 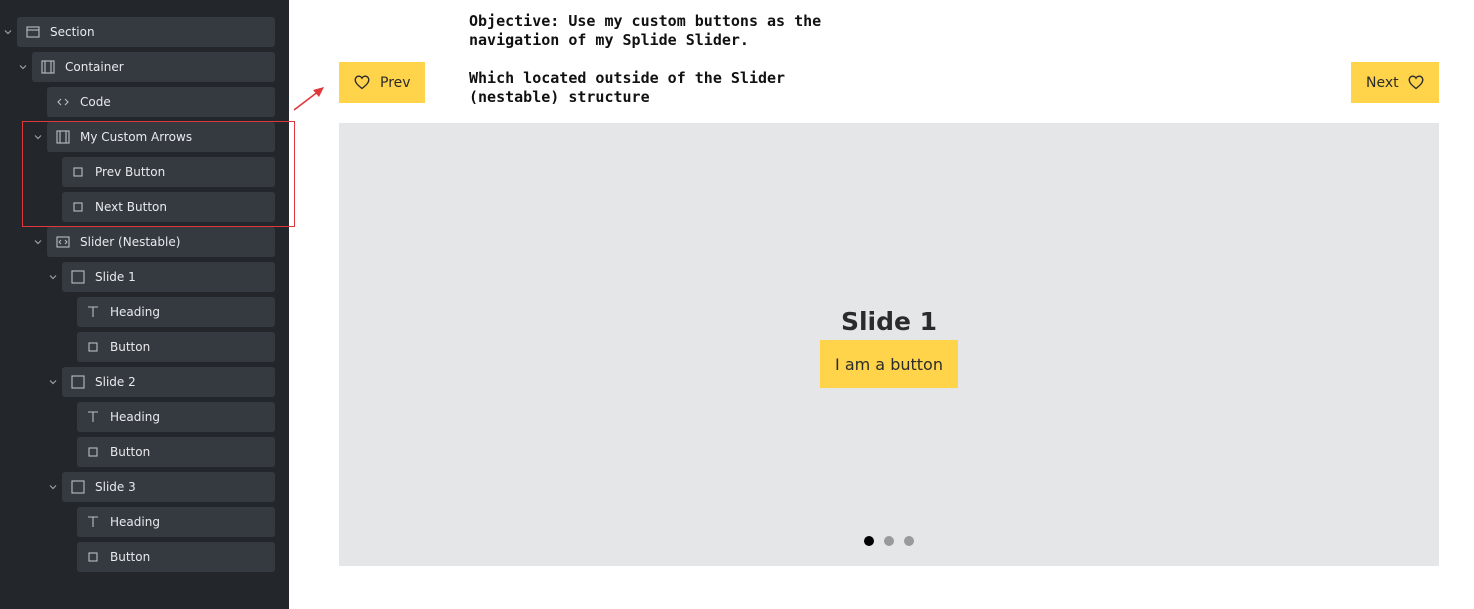 I want to click on tree-item-label: Slide 1, so click(x=115, y=277).